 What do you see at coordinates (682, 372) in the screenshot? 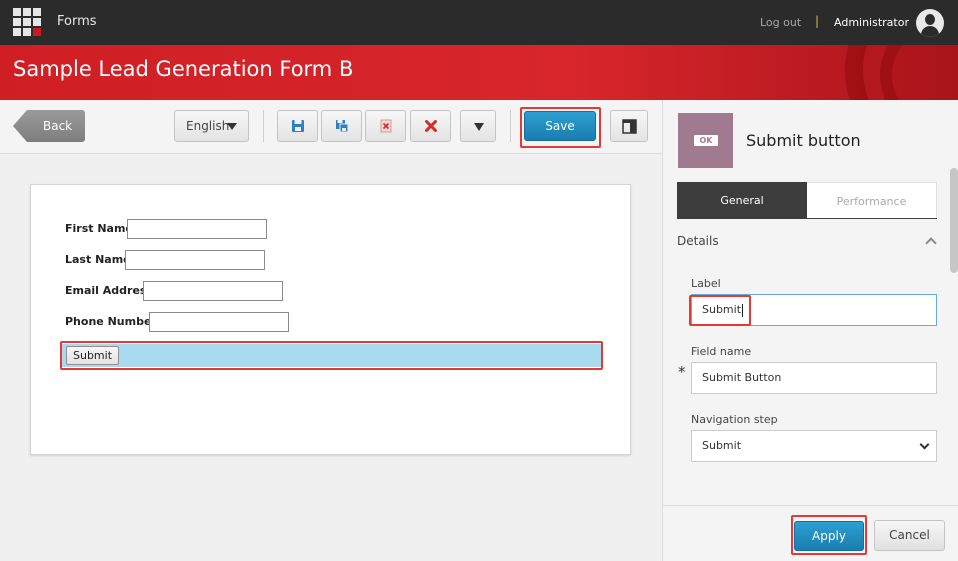
I see `required-marker: *` at bounding box center [682, 372].